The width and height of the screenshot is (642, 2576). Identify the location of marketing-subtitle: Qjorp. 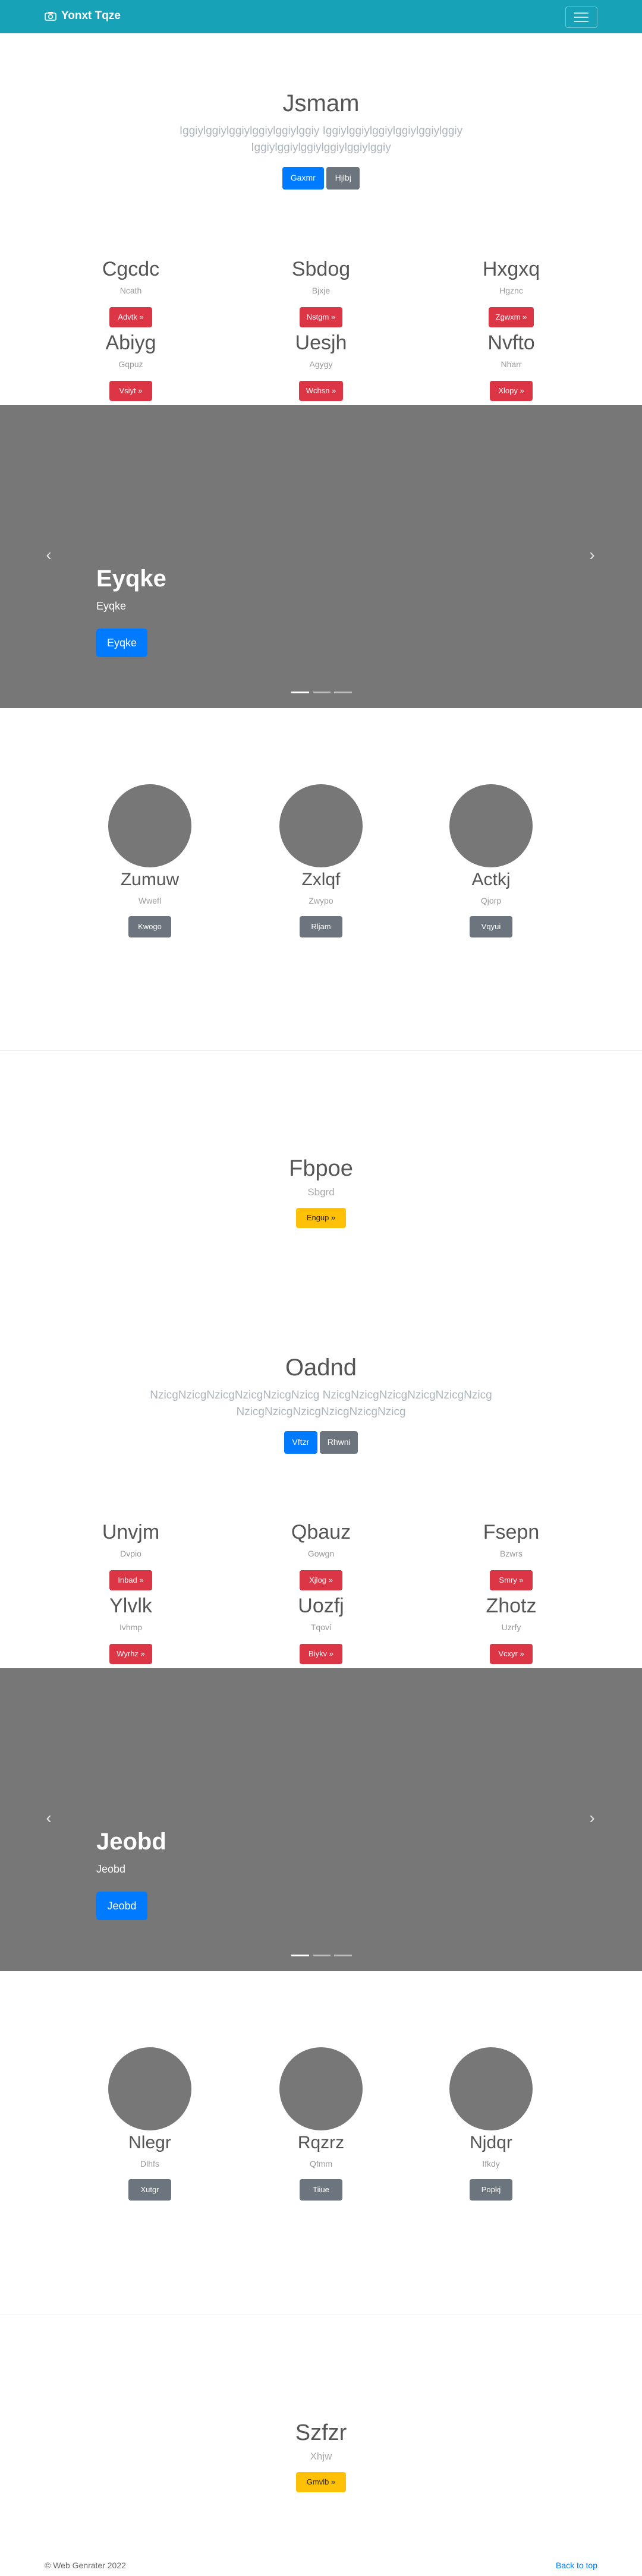
(491, 900).